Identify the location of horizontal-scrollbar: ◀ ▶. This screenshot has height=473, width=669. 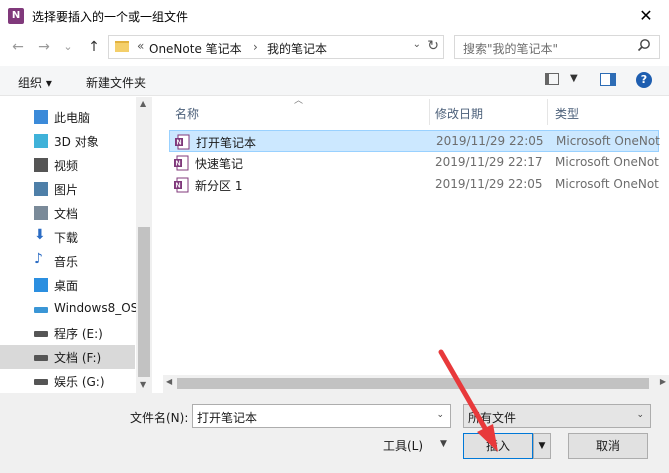
(416, 384).